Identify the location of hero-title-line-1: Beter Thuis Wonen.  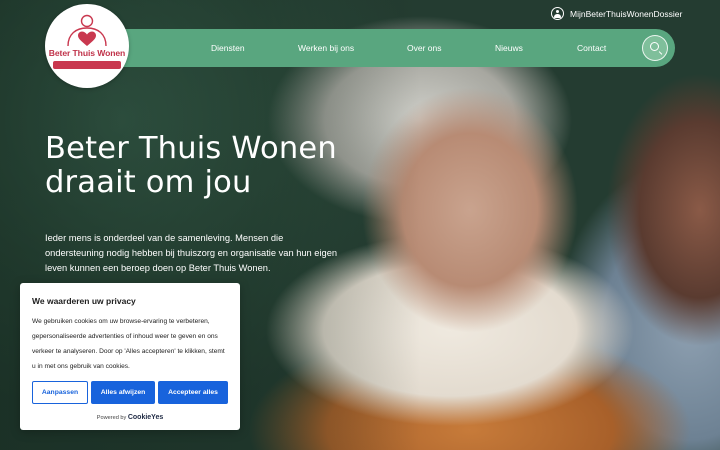
(191, 148).